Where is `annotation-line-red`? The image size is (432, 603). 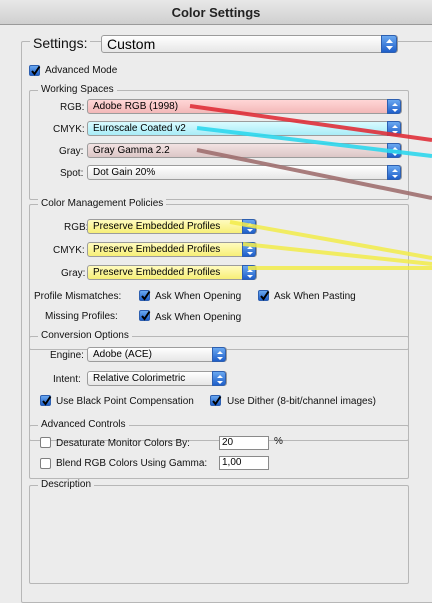
annotation-line-red is located at coordinates (310, 123).